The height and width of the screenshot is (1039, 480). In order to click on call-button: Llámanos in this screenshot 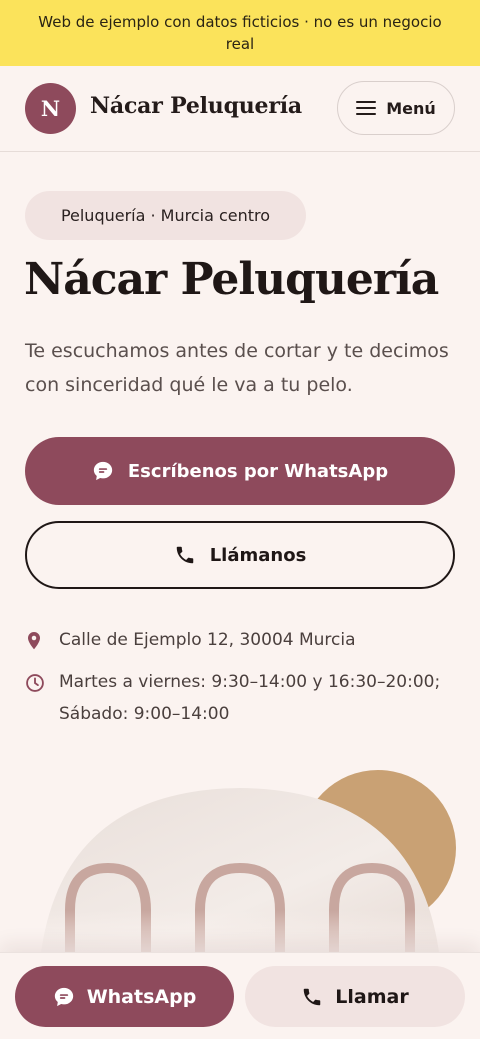, I will do `click(240, 555)`.